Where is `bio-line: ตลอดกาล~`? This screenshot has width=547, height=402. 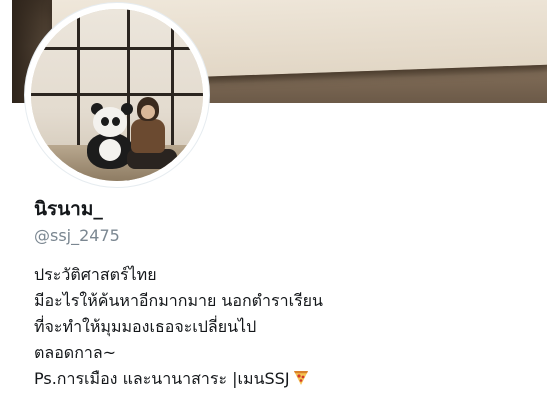 bio-line: ตลอดกาล~ is located at coordinates (75, 352).